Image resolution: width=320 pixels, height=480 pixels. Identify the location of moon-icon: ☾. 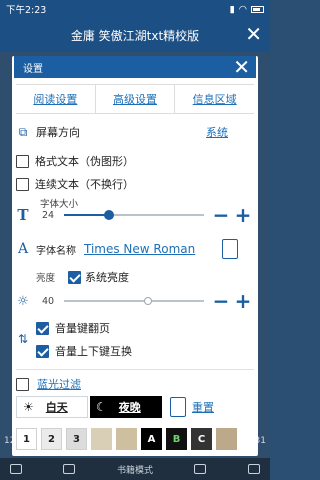
(101, 407).